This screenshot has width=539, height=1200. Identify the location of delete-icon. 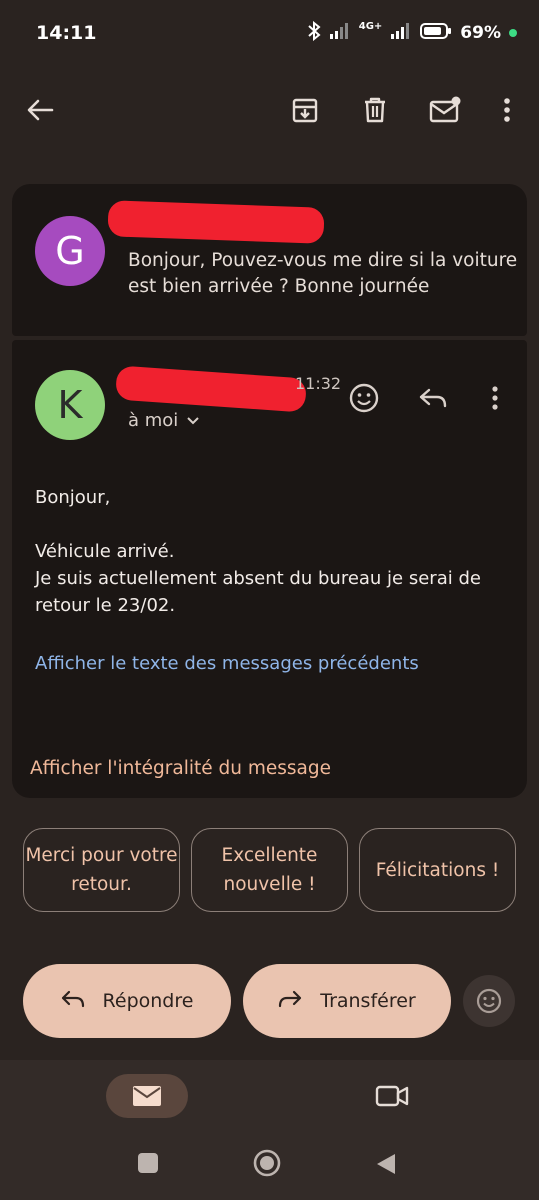
(375, 110).